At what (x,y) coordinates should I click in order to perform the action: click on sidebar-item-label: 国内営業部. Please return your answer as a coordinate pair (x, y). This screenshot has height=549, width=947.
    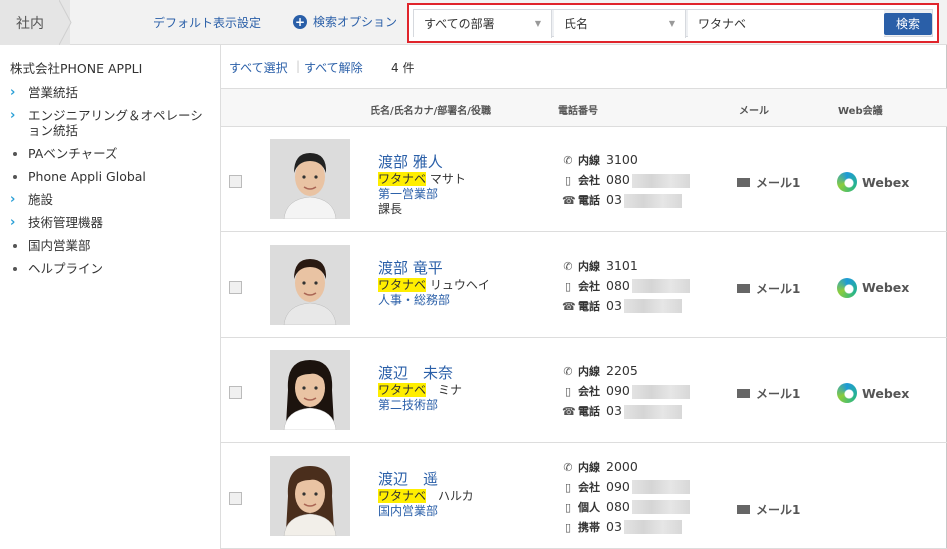
    Looking at the image, I should click on (59, 245).